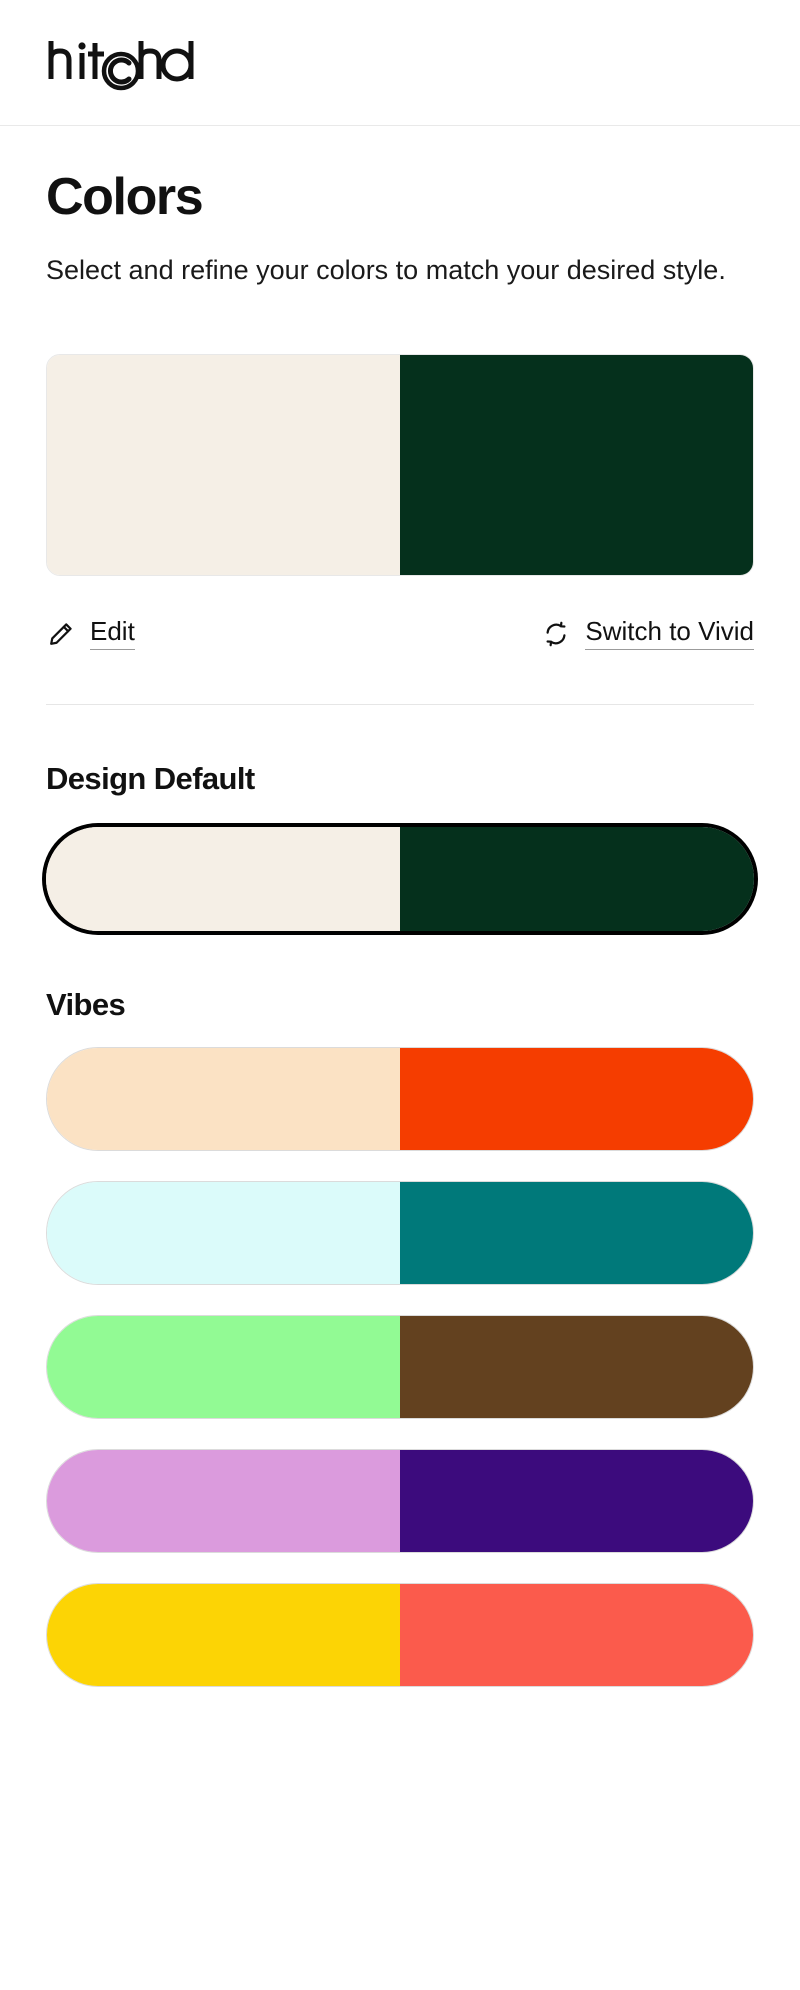 This screenshot has height=1990, width=800. I want to click on design-default-swatch, so click(400, 878).